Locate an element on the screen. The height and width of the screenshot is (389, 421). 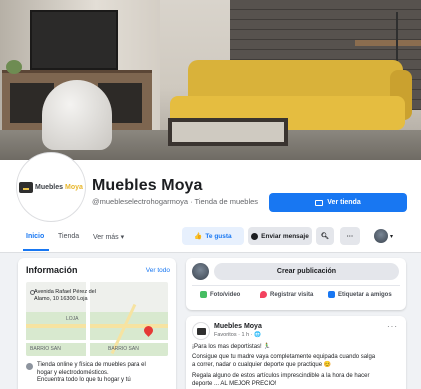
tab-inicio: Inicio is located at coordinates (35, 236).